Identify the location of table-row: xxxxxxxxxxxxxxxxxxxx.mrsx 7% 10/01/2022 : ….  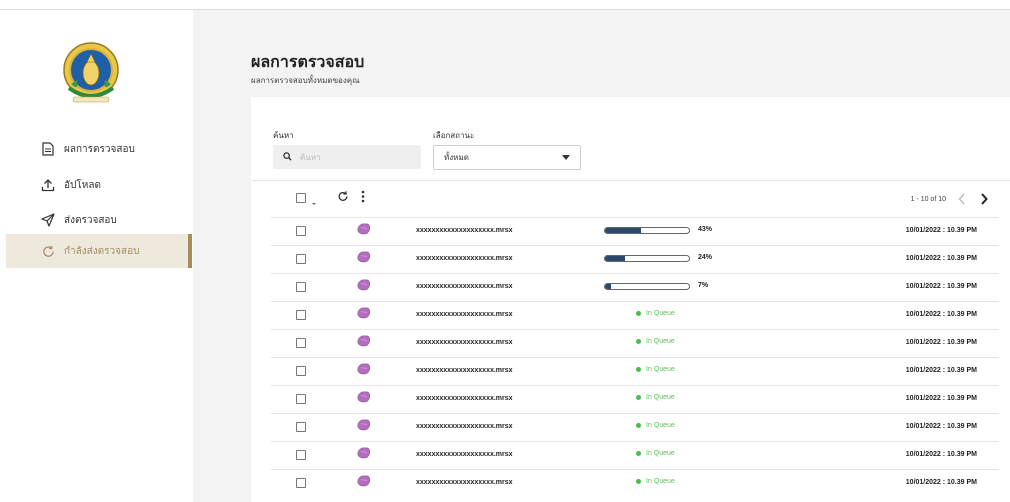
(635, 287).